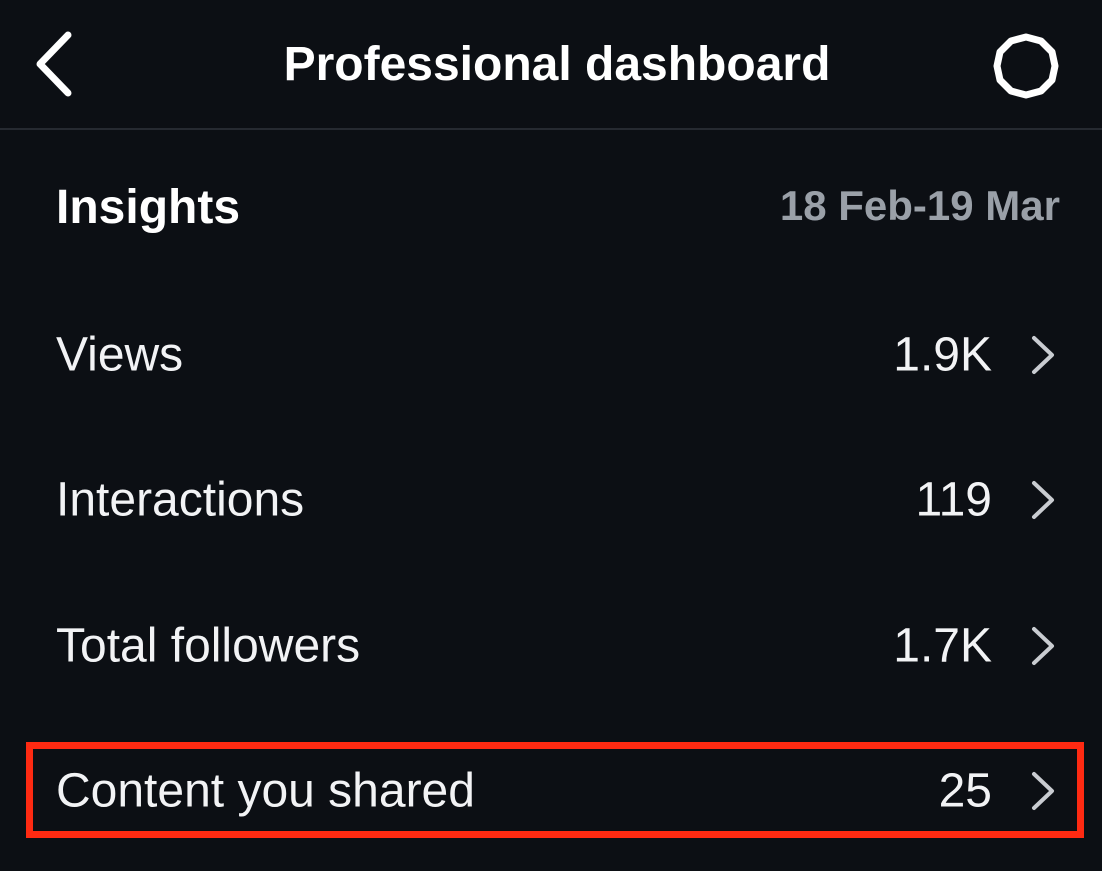 The height and width of the screenshot is (871, 1102). What do you see at coordinates (120, 355) in the screenshot?
I see `metric-label: Views` at bounding box center [120, 355].